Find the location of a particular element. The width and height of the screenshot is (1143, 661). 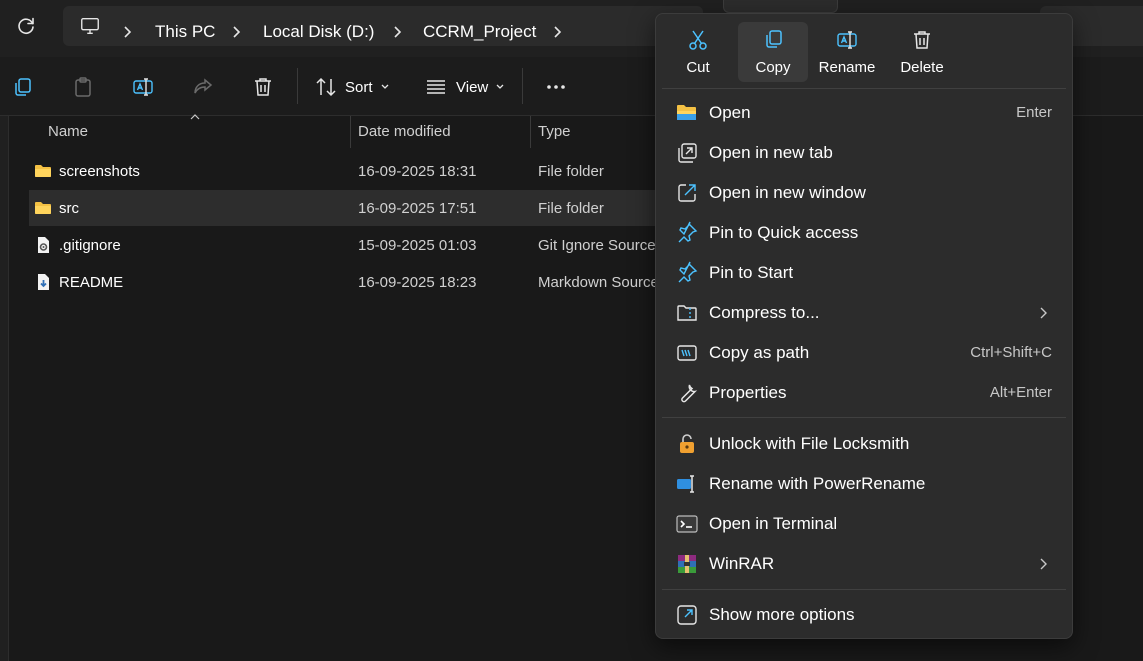

zip-folder-icon is located at coordinates (687, 313).